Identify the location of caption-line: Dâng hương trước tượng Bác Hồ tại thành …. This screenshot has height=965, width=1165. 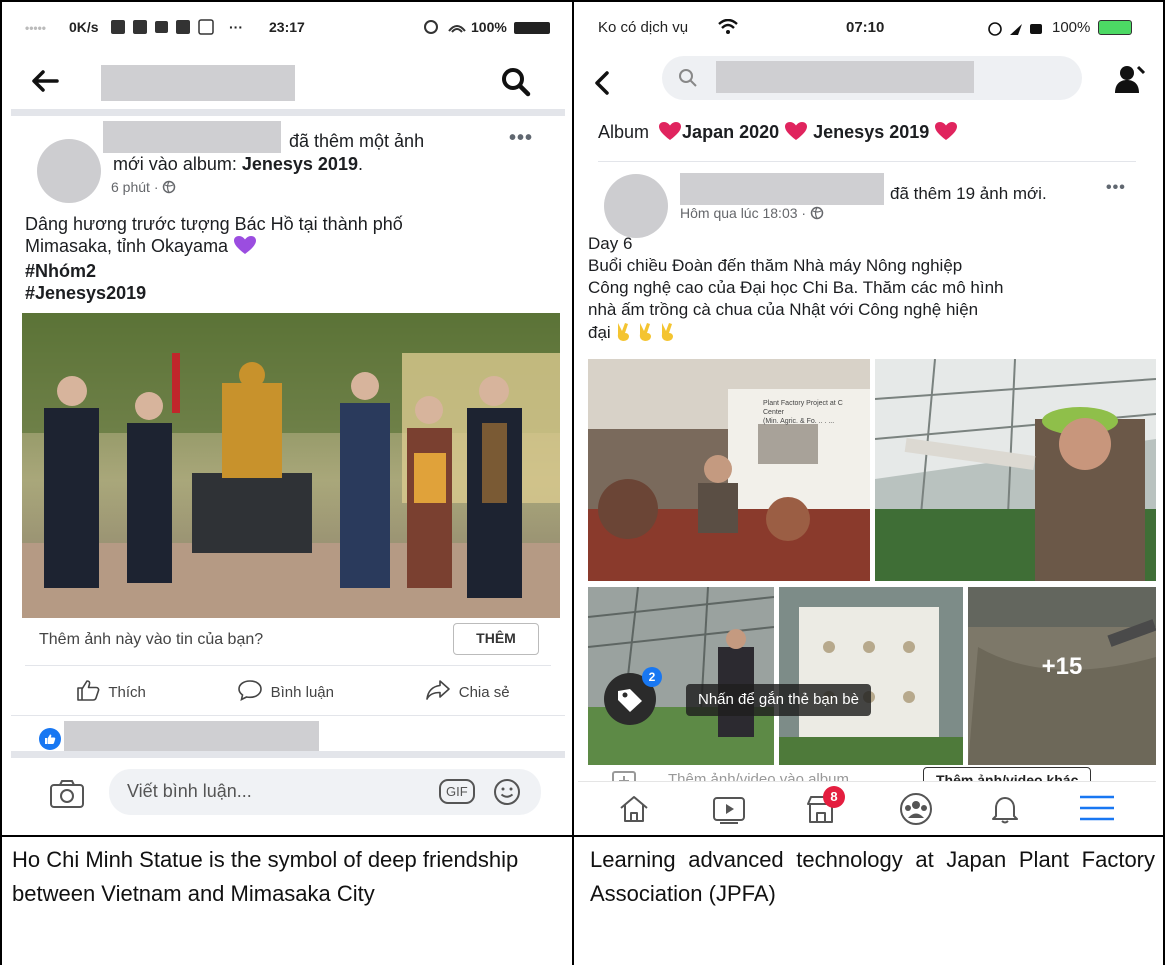
(214, 224).